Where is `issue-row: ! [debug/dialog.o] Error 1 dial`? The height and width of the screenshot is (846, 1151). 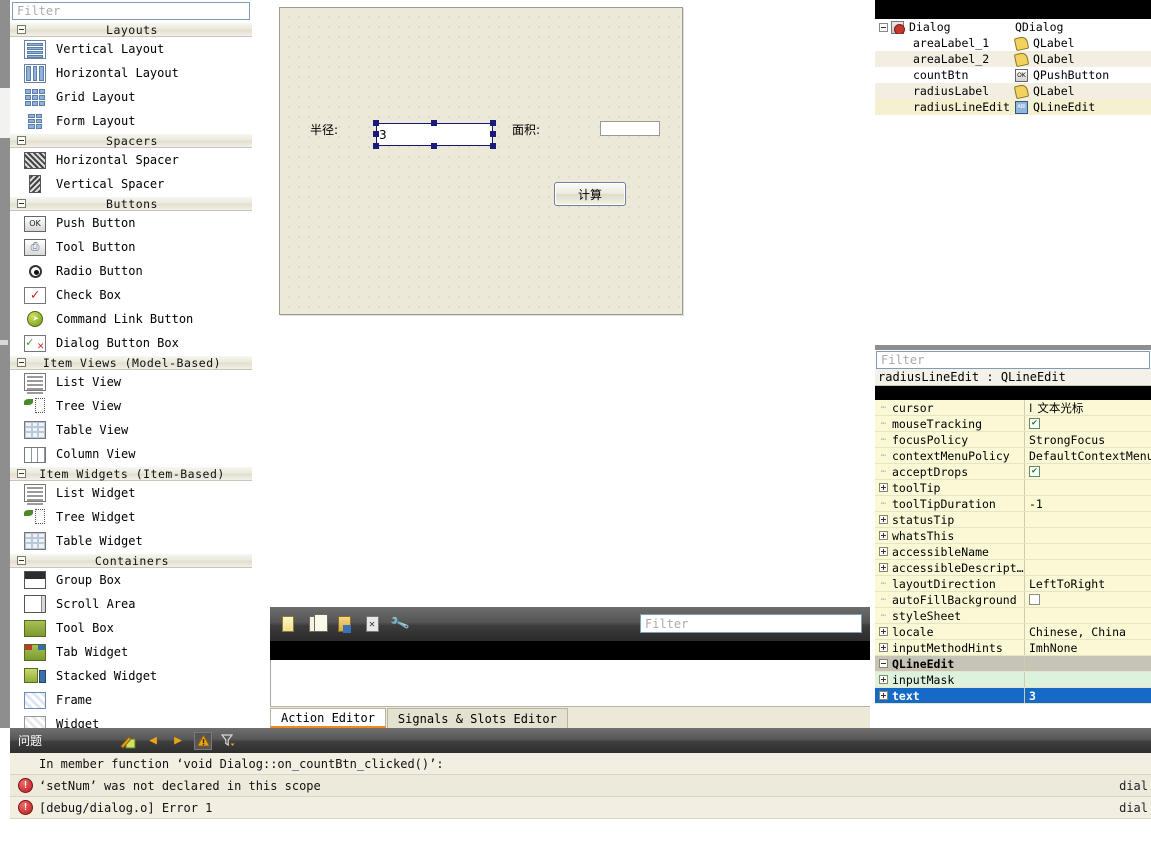
issue-row: ! [debug/dialog.o] Error 1 dial is located at coordinates (580, 808).